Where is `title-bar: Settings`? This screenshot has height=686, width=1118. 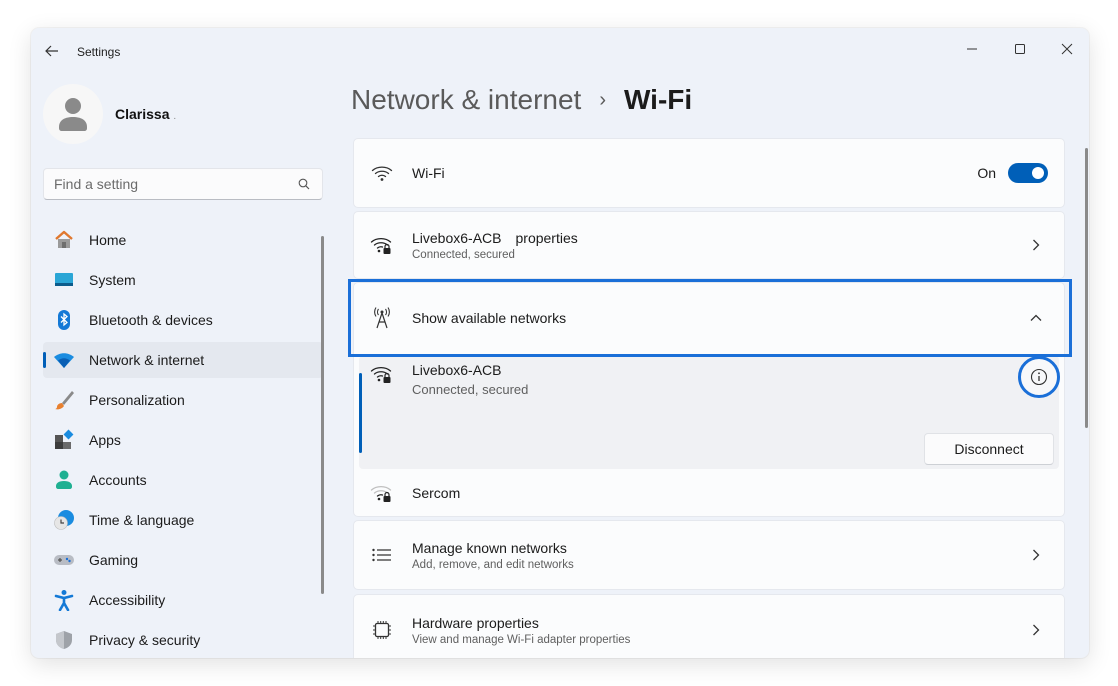 title-bar: Settings is located at coordinates (560, 51).